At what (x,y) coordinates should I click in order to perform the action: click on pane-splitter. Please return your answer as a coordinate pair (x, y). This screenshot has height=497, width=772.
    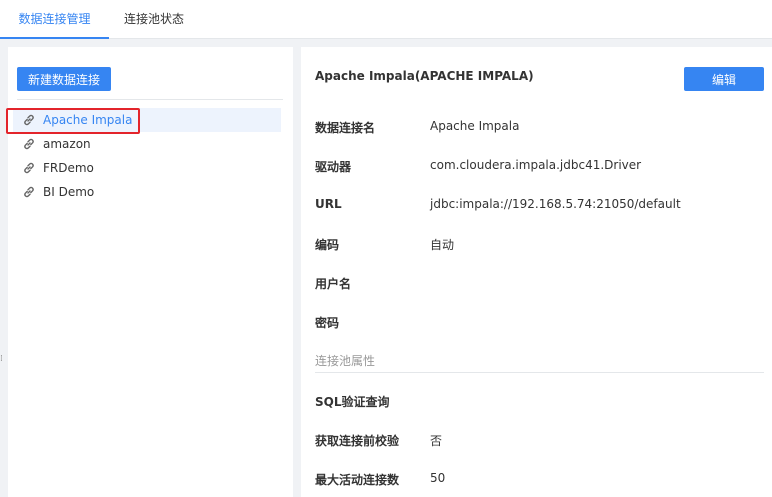
    Looking at the image, I should click on (297, 272).